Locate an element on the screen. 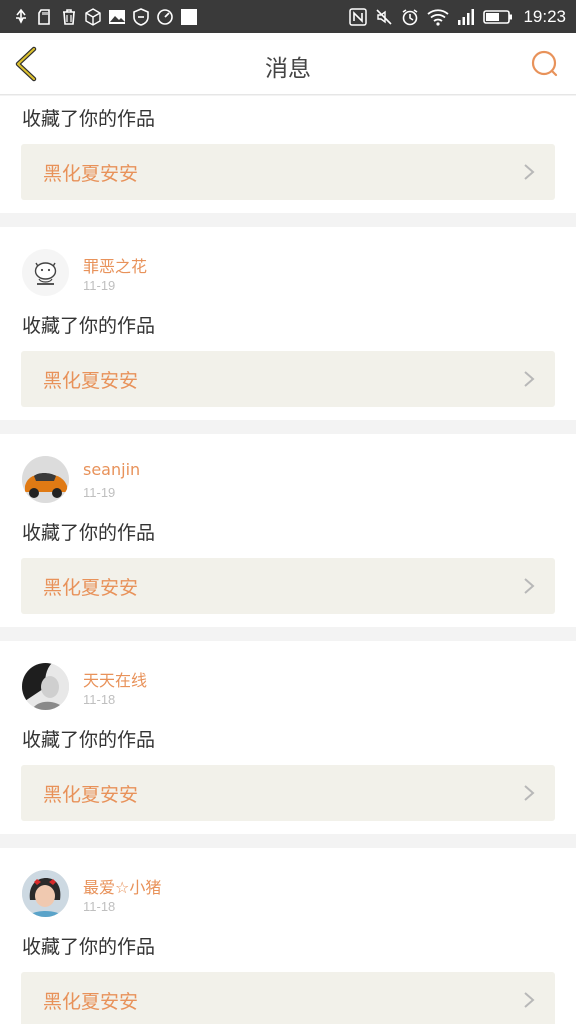  usb-icon is located at coordinates (21, 16).